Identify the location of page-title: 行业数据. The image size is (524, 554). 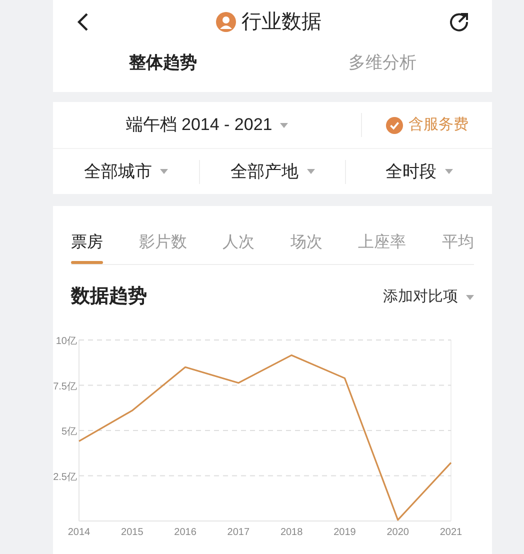
(282, 22).